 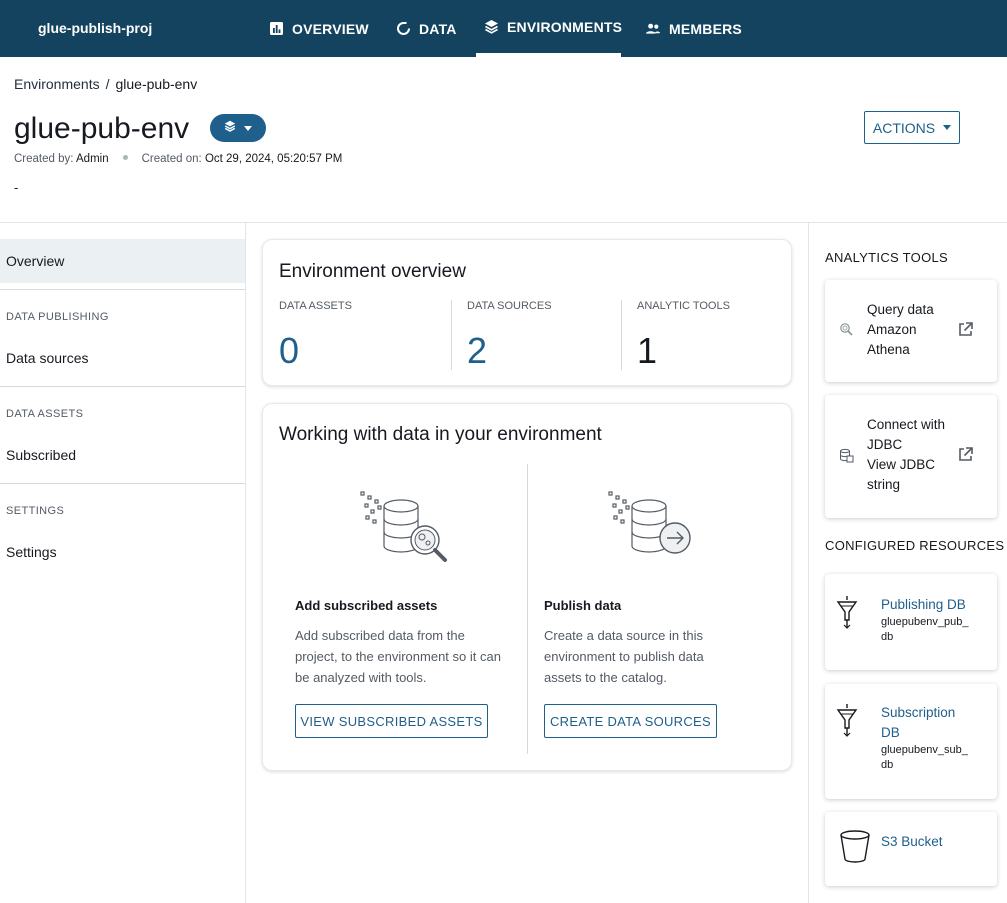 What do you see at coordinates (924, 733) in the screenshot?
I see `subscription-db-link-line2: DB` at bounding box center [924, 733].